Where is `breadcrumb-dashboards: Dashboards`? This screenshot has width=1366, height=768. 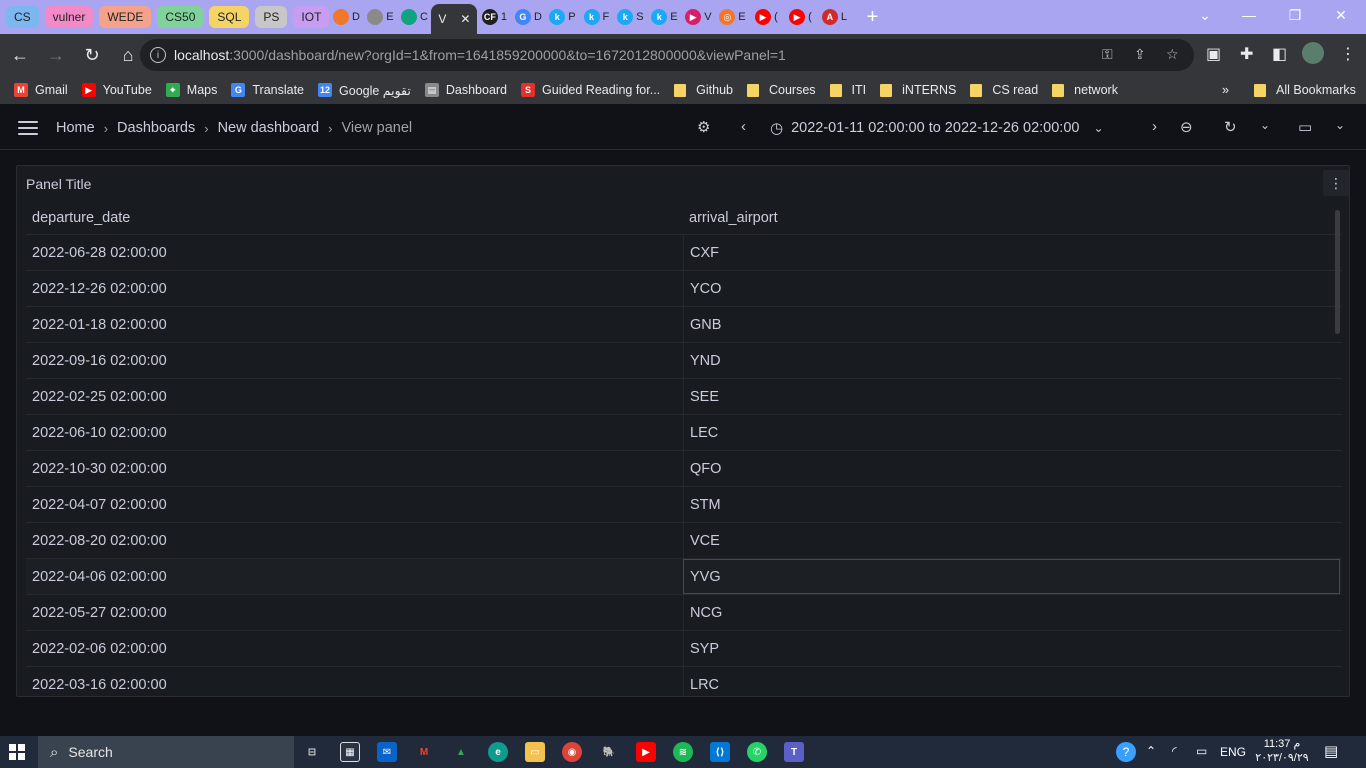
breadcrumb-dashboards: Dashboards is located at coordinates (156, 128).